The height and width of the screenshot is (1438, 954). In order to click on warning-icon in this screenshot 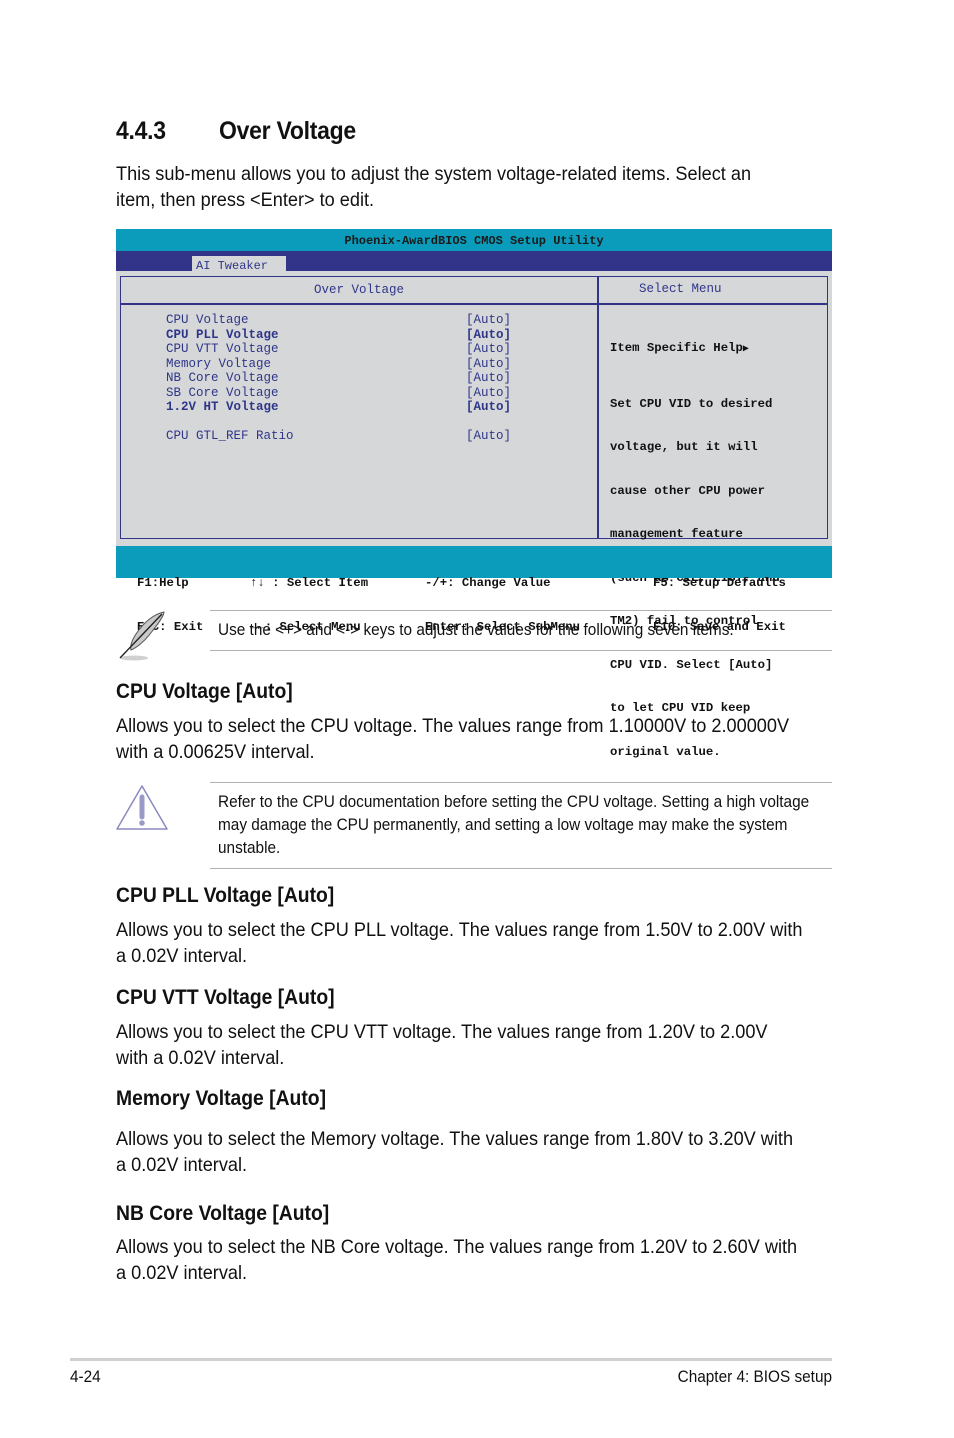, I will do `click(142, 808)`.